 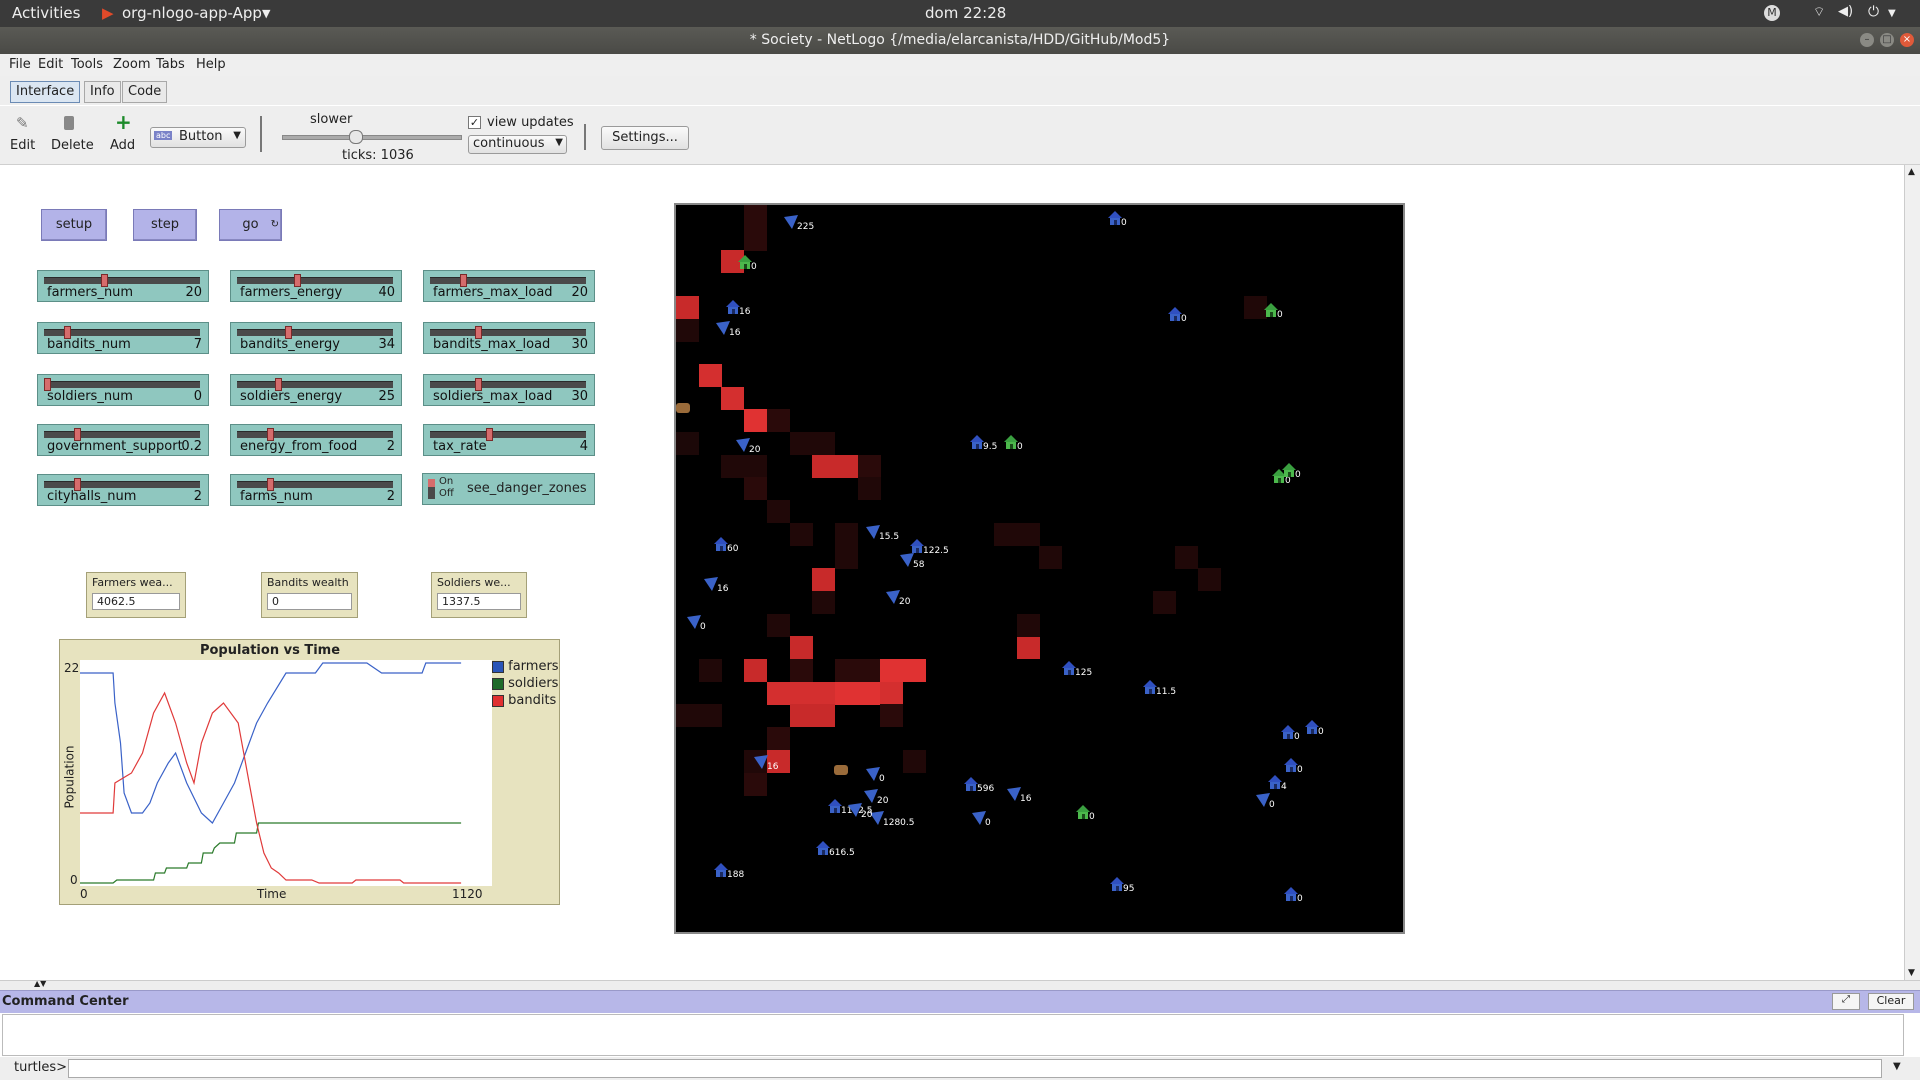 What do you see at coordinates (446, 481) in the screenshot?
I see `switch-on-label: On` at bounding box center [446, 481].